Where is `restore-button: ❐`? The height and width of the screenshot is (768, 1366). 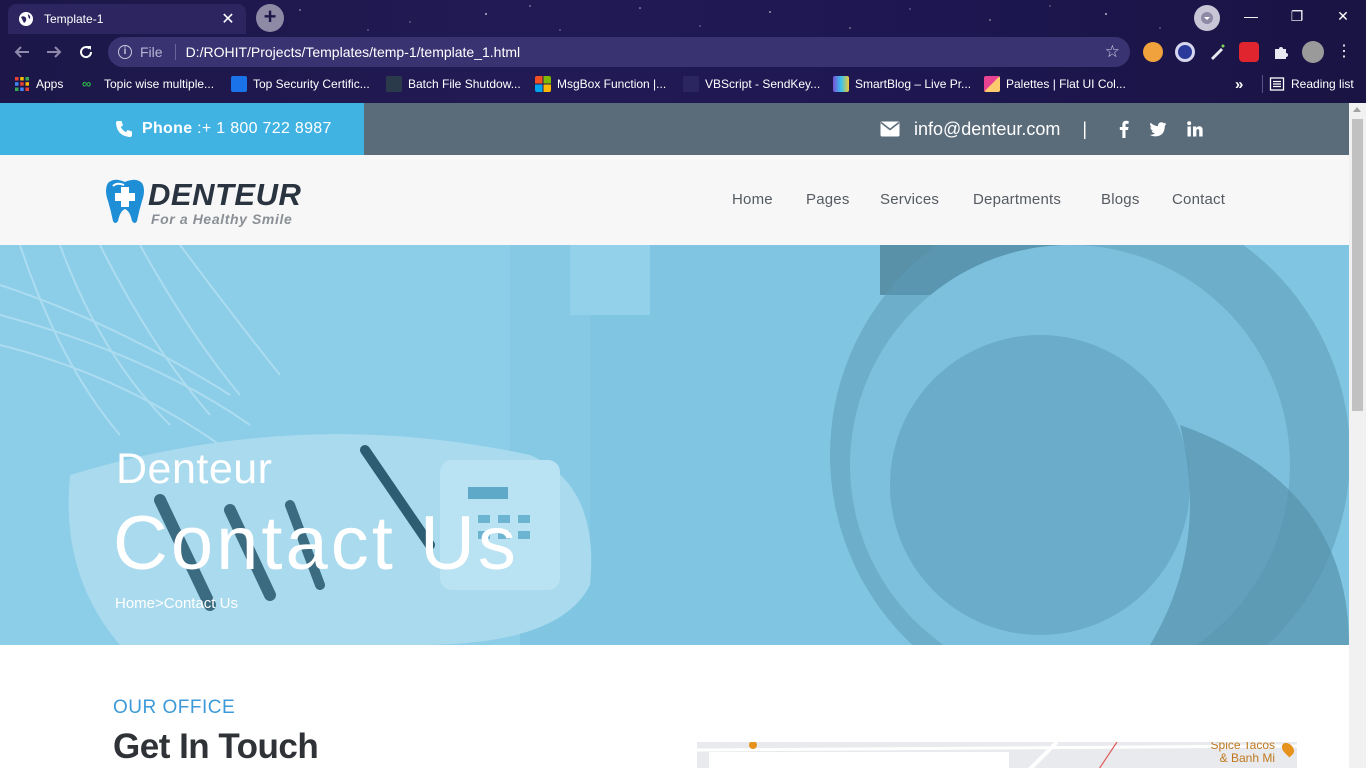
restore-button: ❐ is located at coordinates (1297, 16).